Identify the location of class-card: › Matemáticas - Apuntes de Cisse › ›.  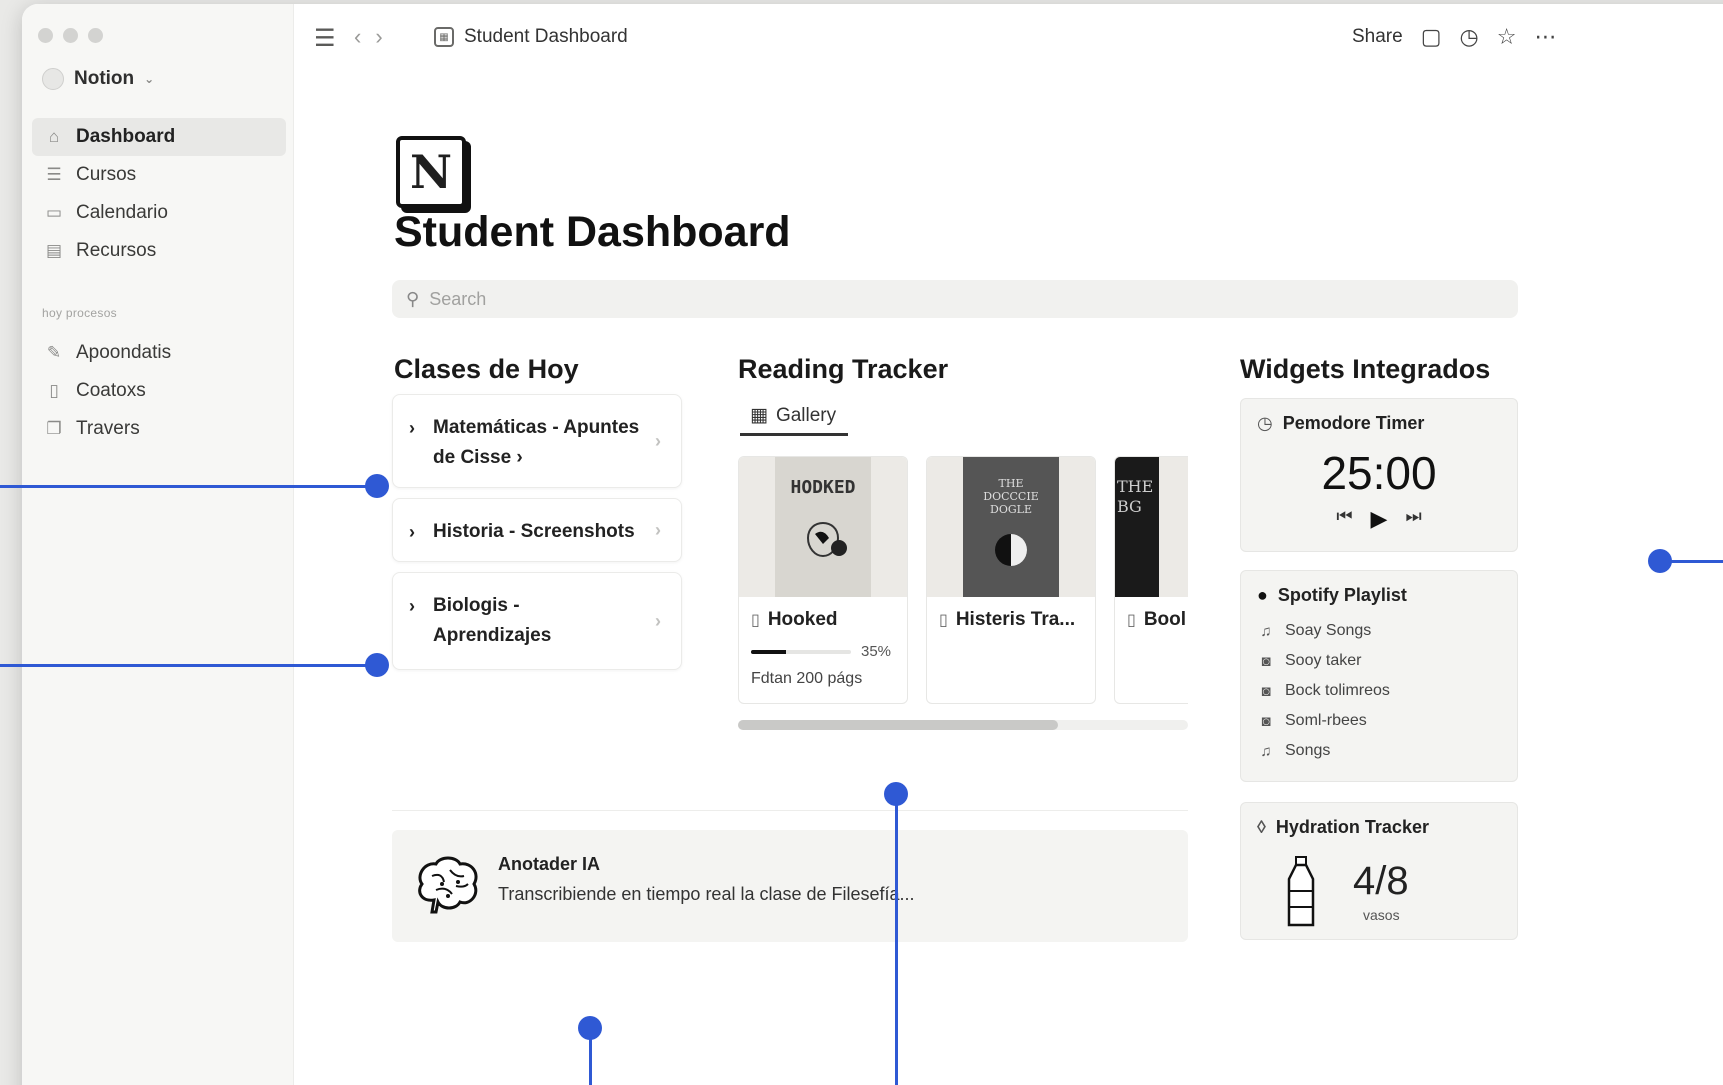
(537, 441).